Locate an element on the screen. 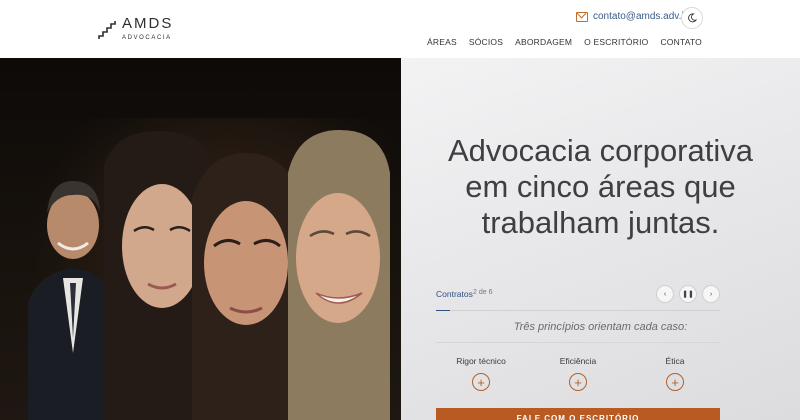  contact-cta-button: FALE COM O ESCRITÓRIO is located at coordinates (578, 414).